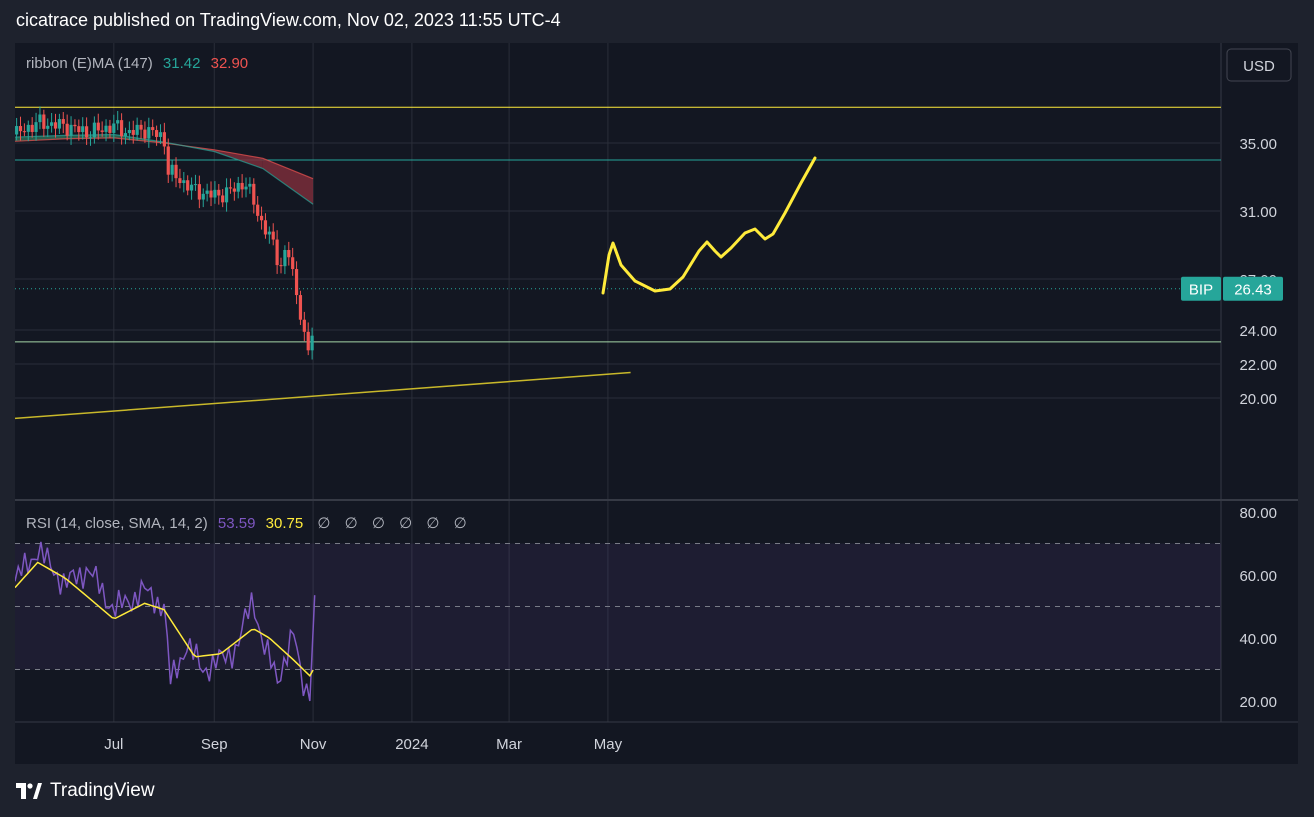 Image resolution: width=1314 pixels, height=817 pixels. What do you see at coordinates (229, 63) in the screenshot?
I see `ema-slow-value: 32.90` at bounding box center [229, 63].